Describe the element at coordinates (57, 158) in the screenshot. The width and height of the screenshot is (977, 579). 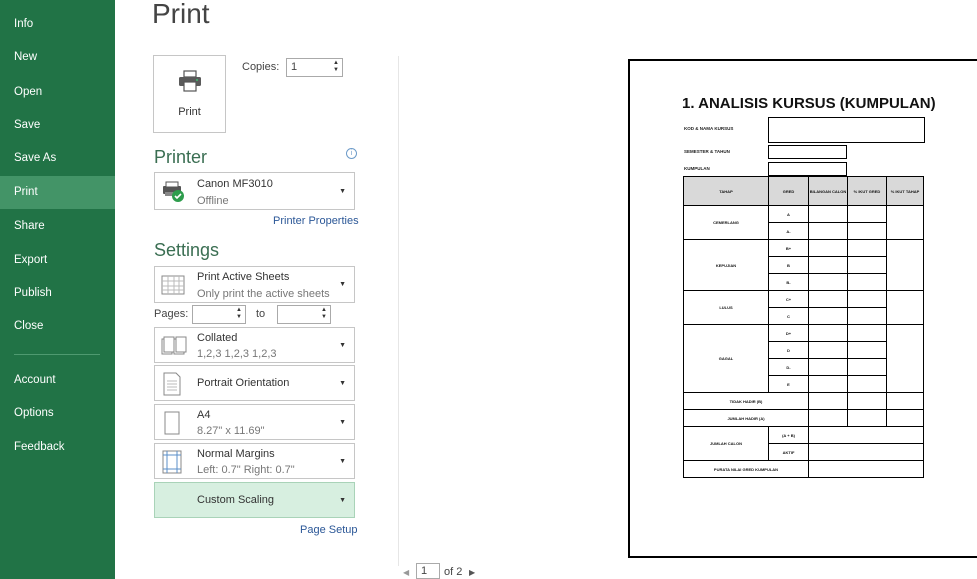
I see `nav-save-as: Save As` at that location.